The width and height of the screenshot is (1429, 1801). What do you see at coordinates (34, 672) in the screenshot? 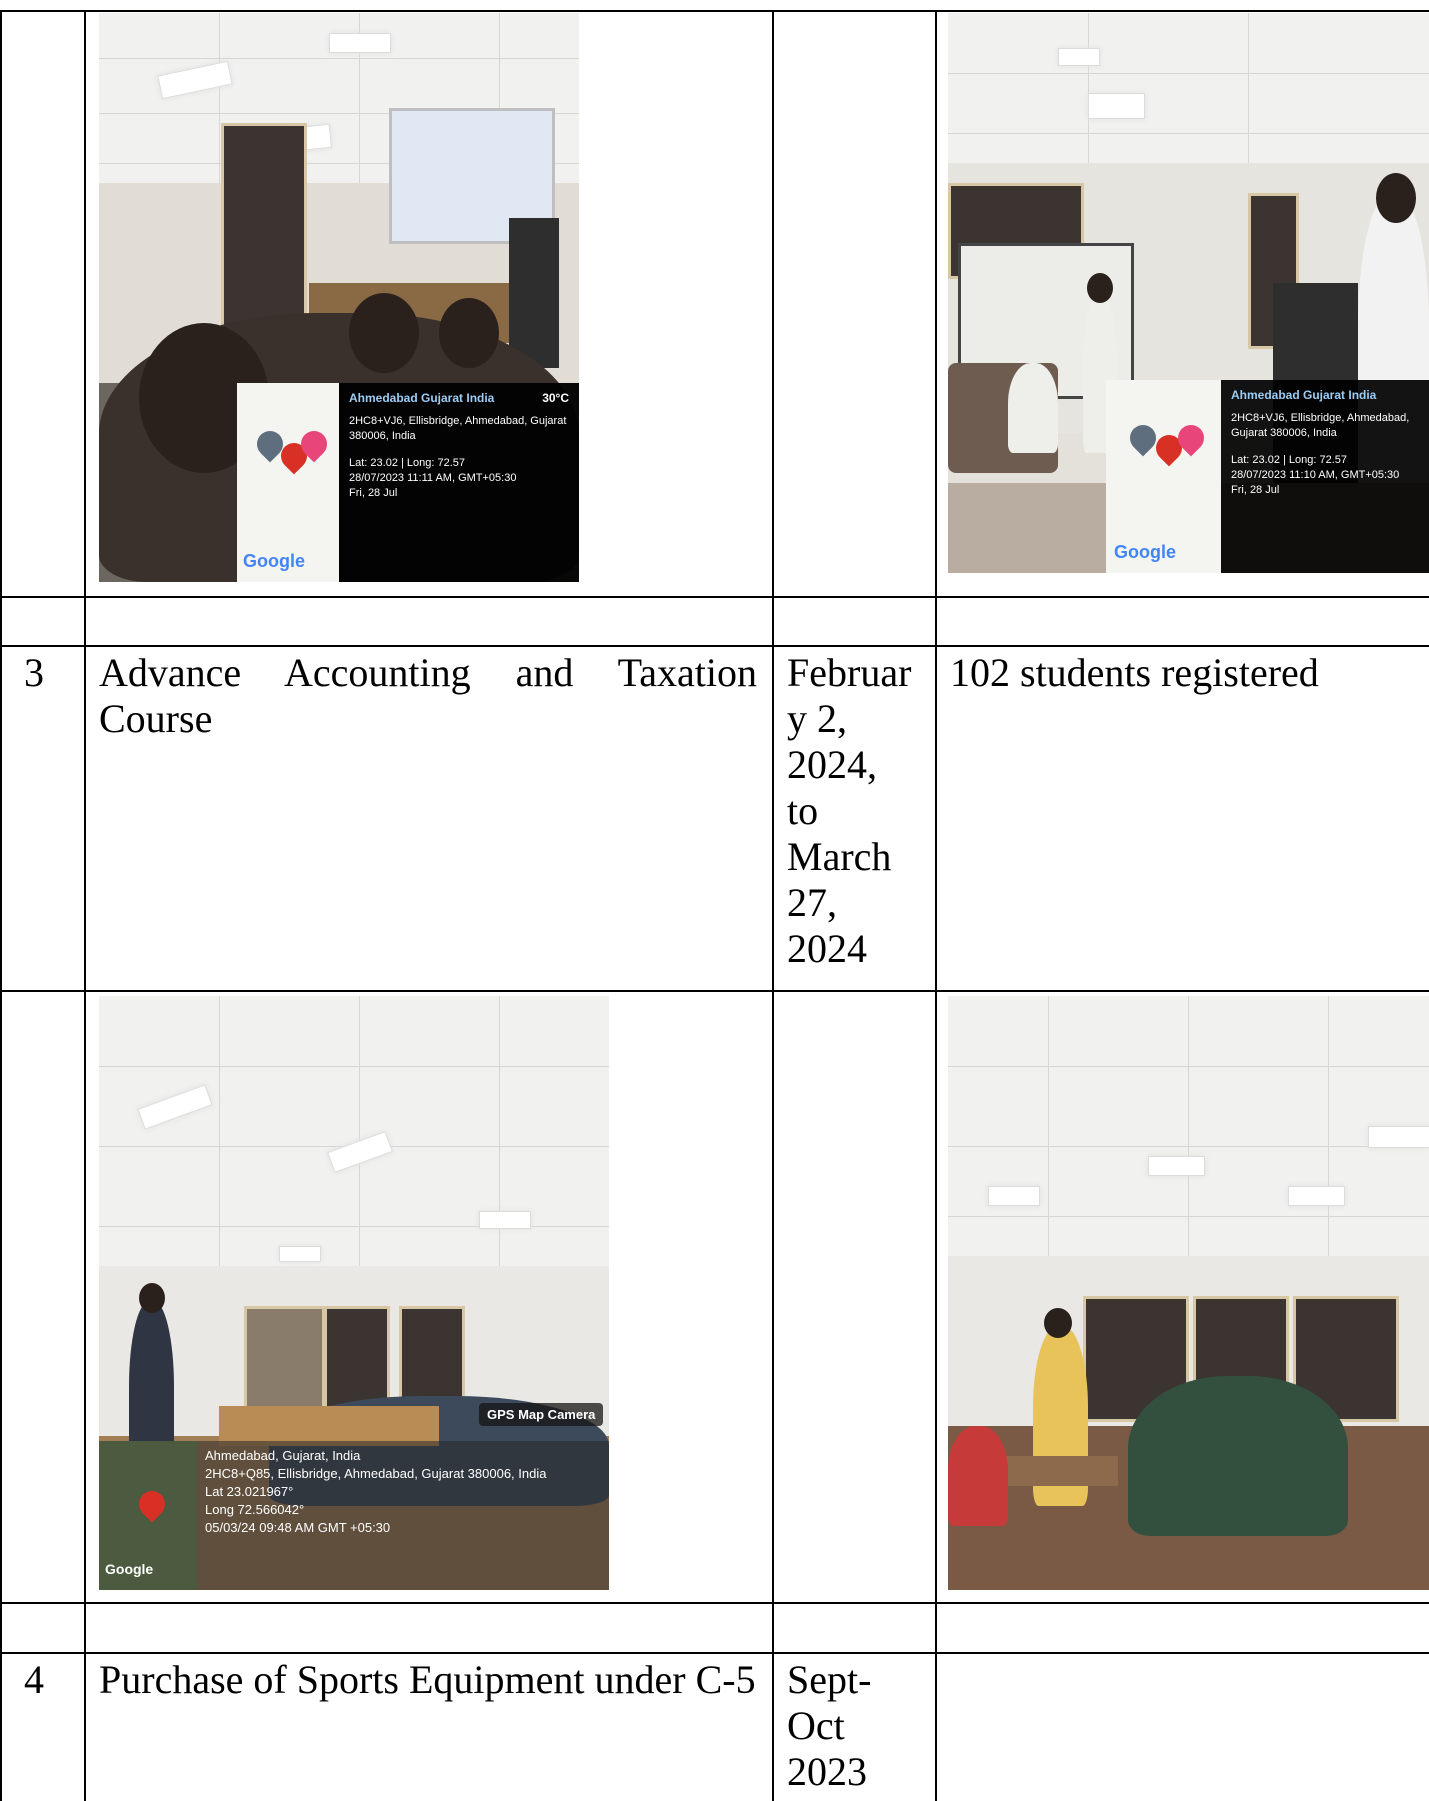
I see `row-serial-number: 3` at bounding box center [34, 672].